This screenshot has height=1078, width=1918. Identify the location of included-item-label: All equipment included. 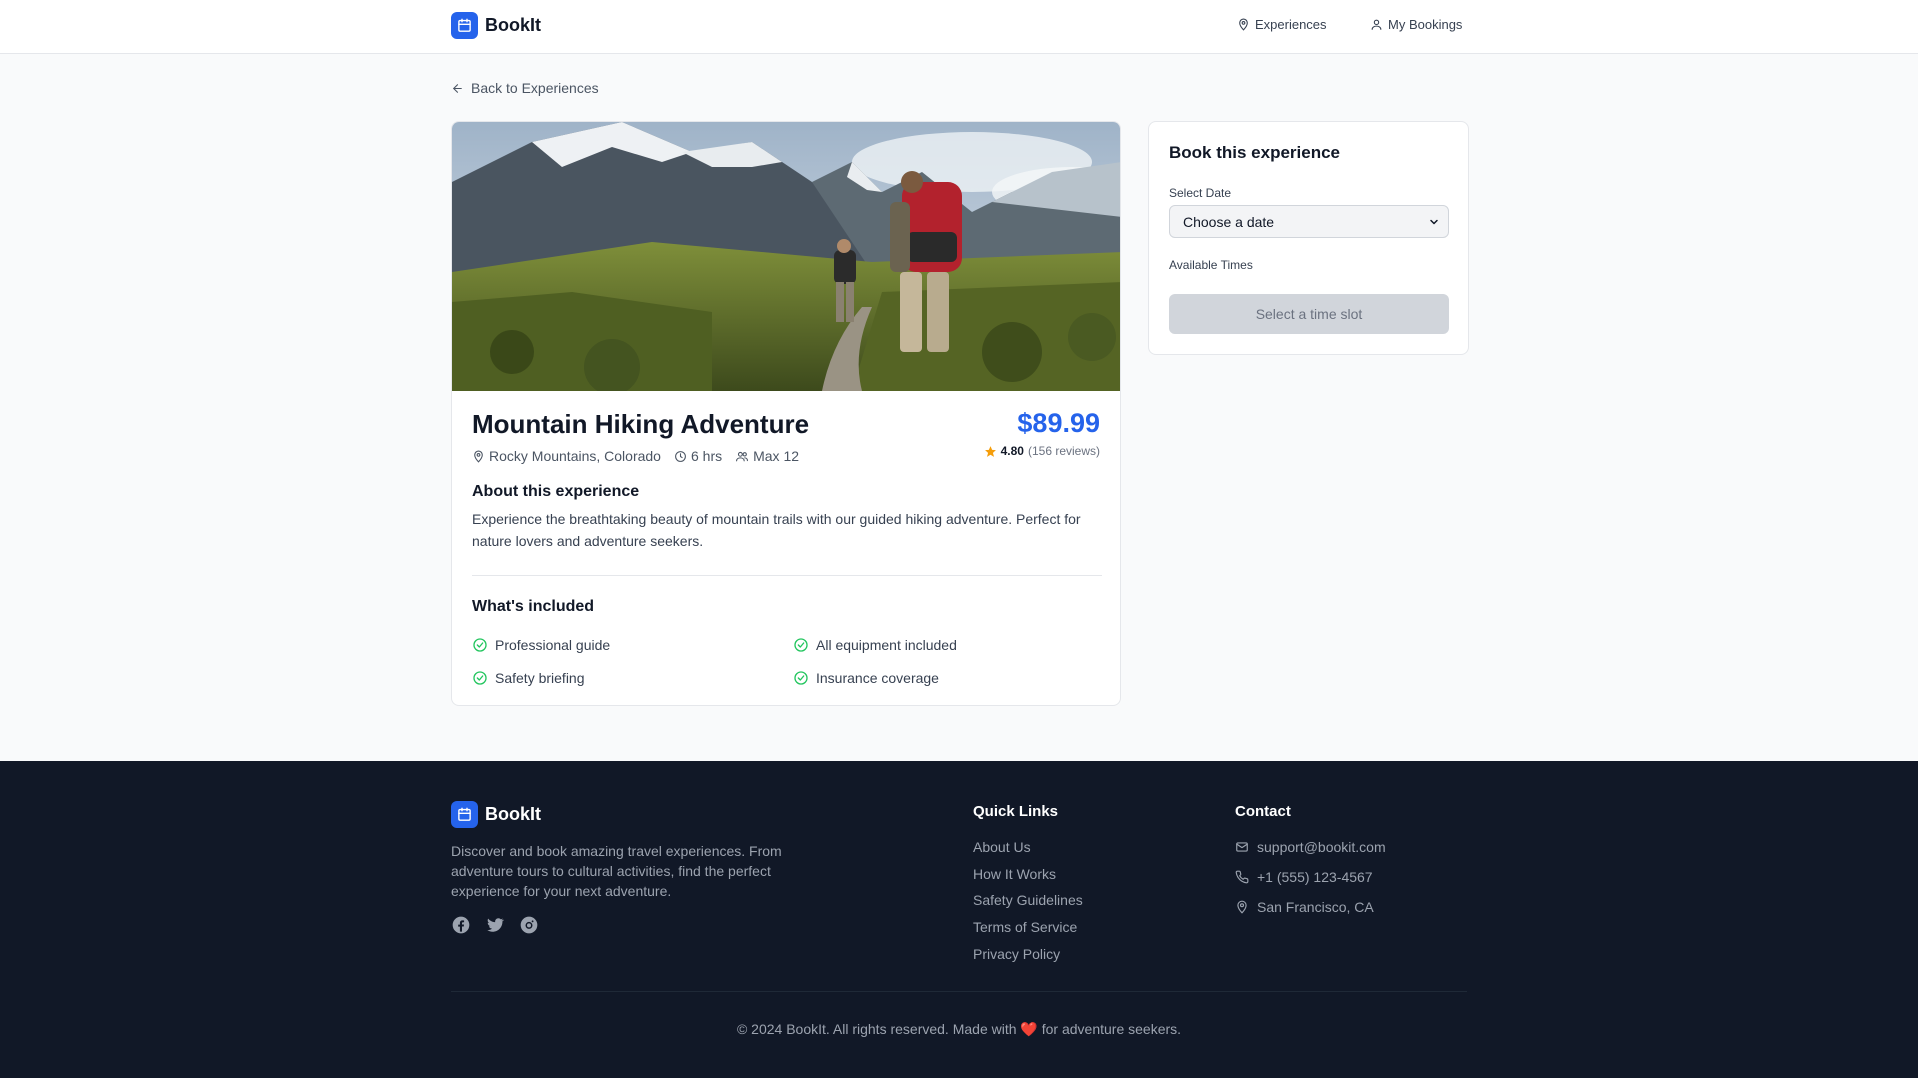
(886, 645).